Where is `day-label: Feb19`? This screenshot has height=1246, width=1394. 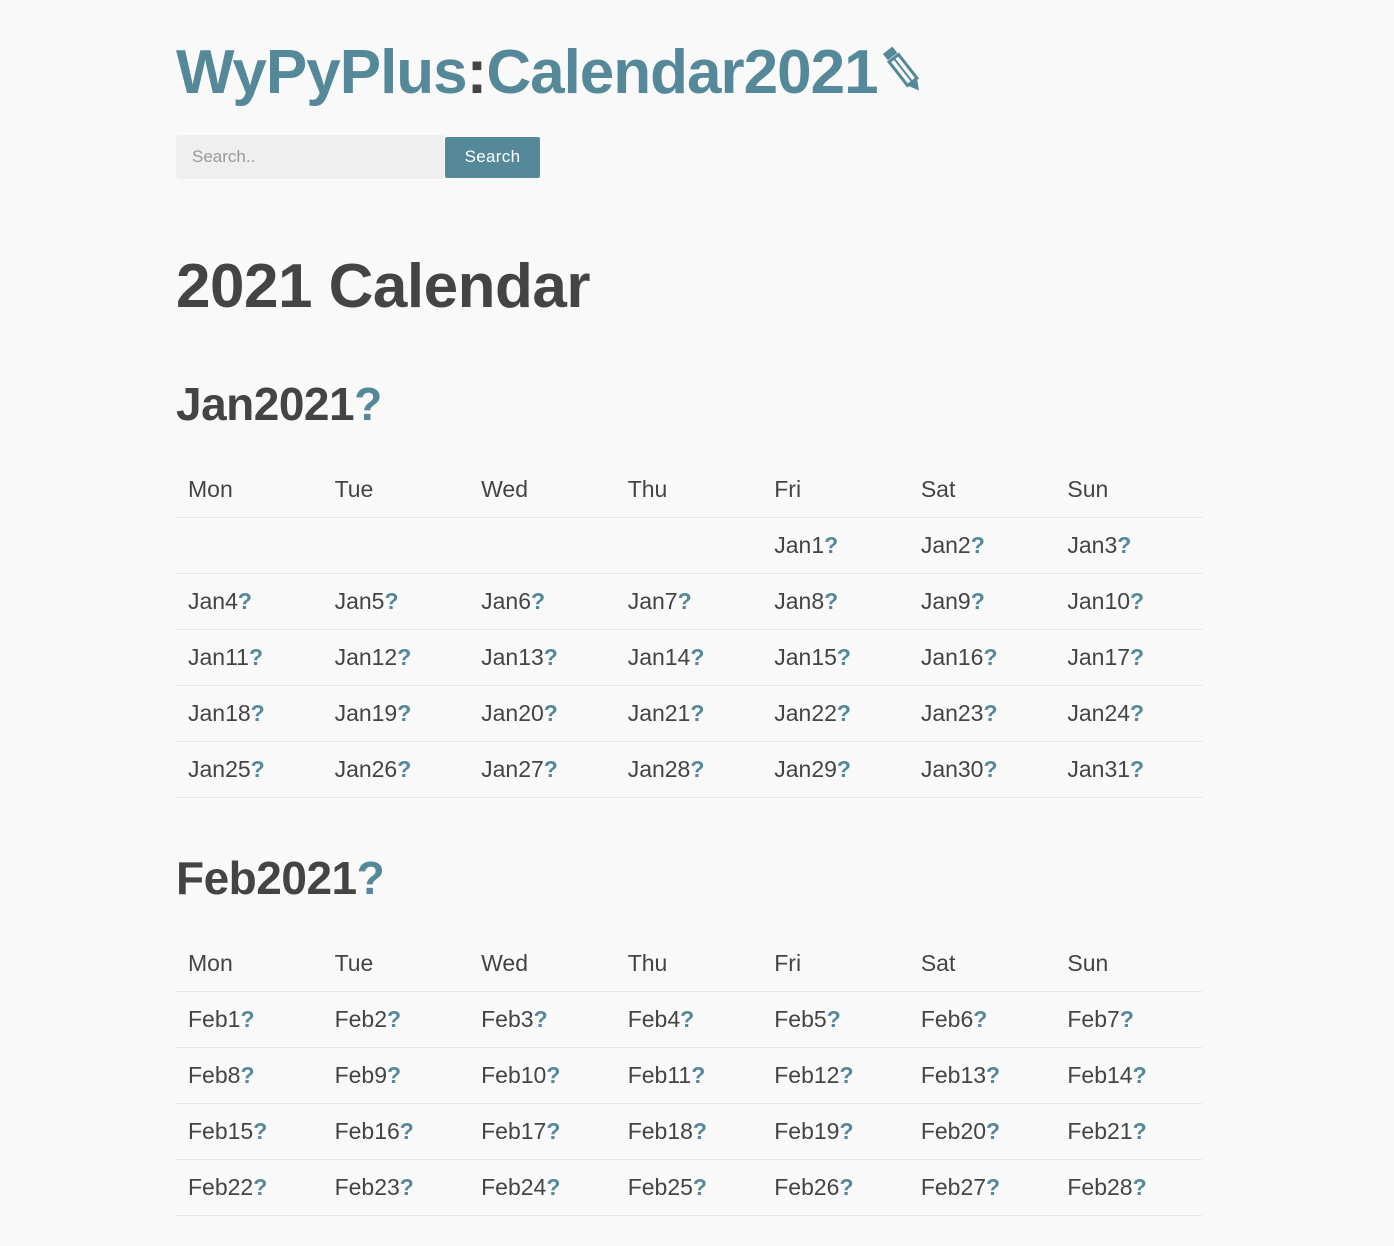
day-label: Feb19 is located at coordinates (807, 1131).